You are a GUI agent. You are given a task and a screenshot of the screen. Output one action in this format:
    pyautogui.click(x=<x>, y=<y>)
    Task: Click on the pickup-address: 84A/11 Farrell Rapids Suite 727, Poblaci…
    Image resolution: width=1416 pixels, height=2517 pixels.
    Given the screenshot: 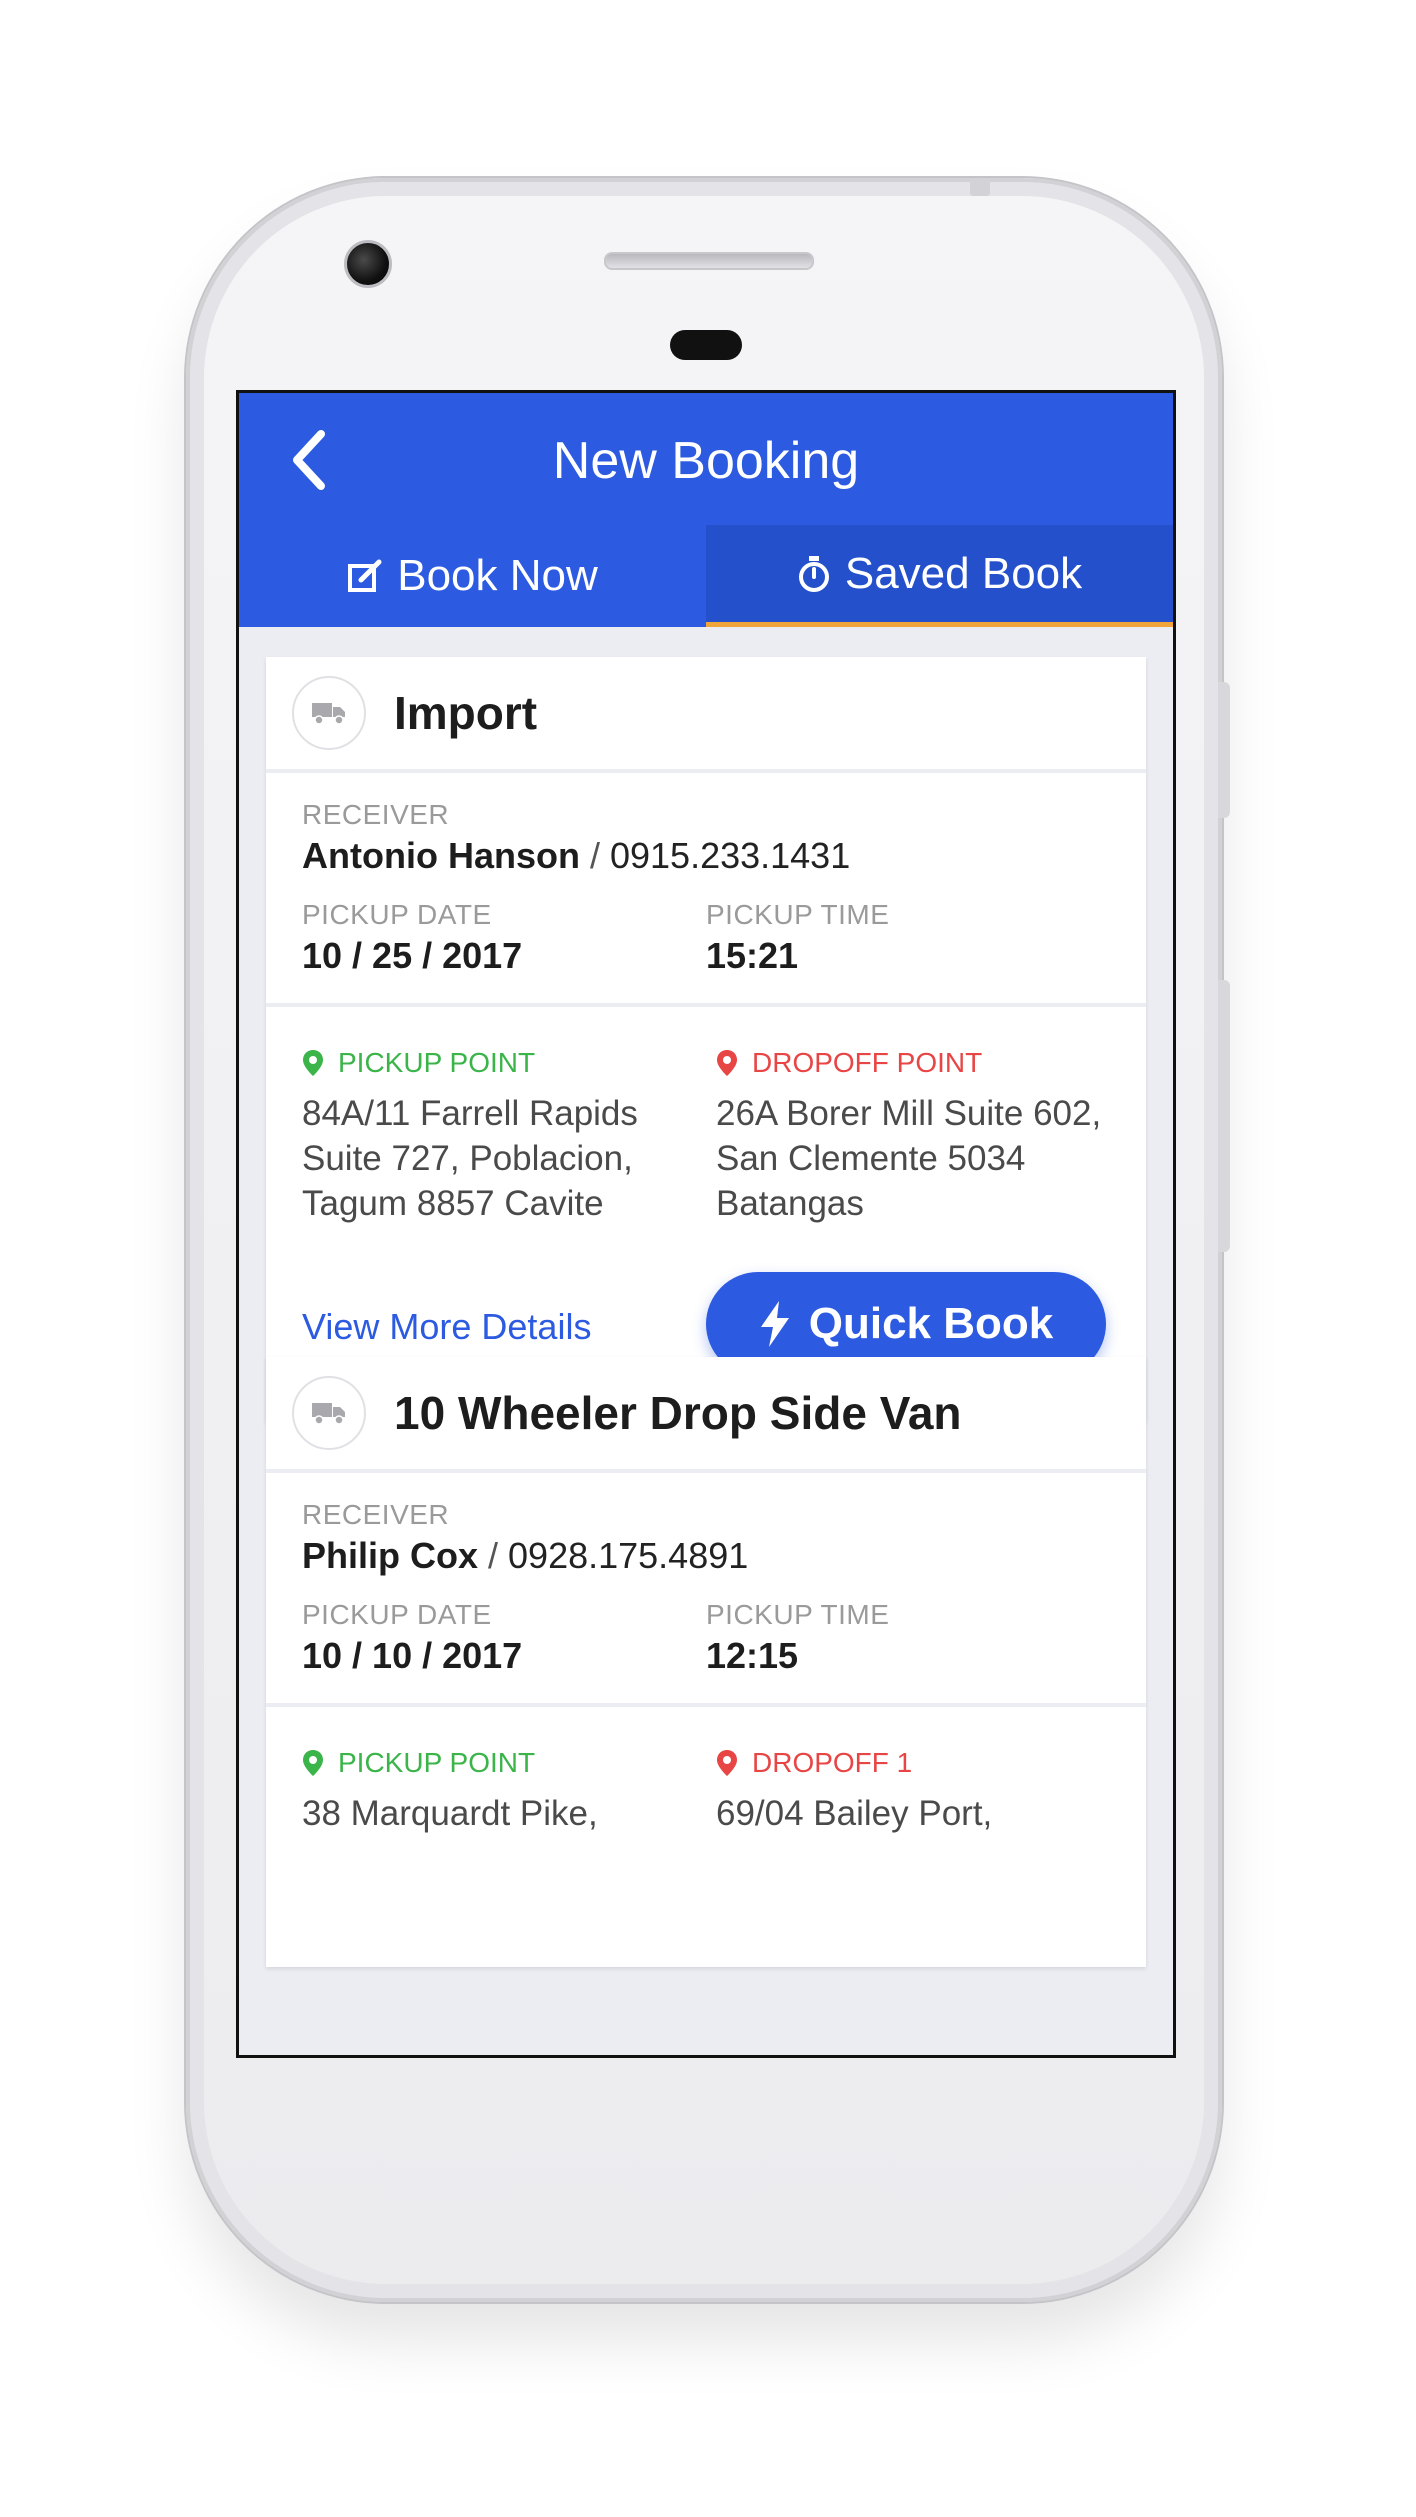 What is the action you would take?
    pyautogui.click(x=470, y=1158)
    